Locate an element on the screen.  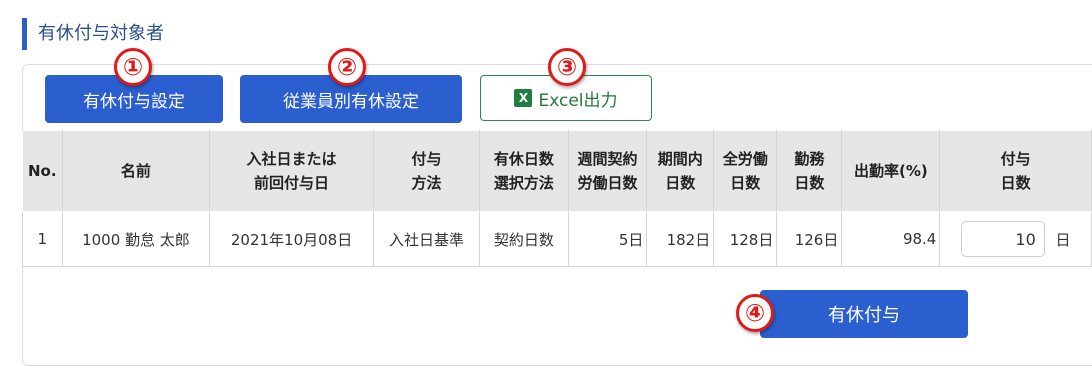
col-header-selection-method: 有休日数 選択方法 is located at coordinates (524, 171).